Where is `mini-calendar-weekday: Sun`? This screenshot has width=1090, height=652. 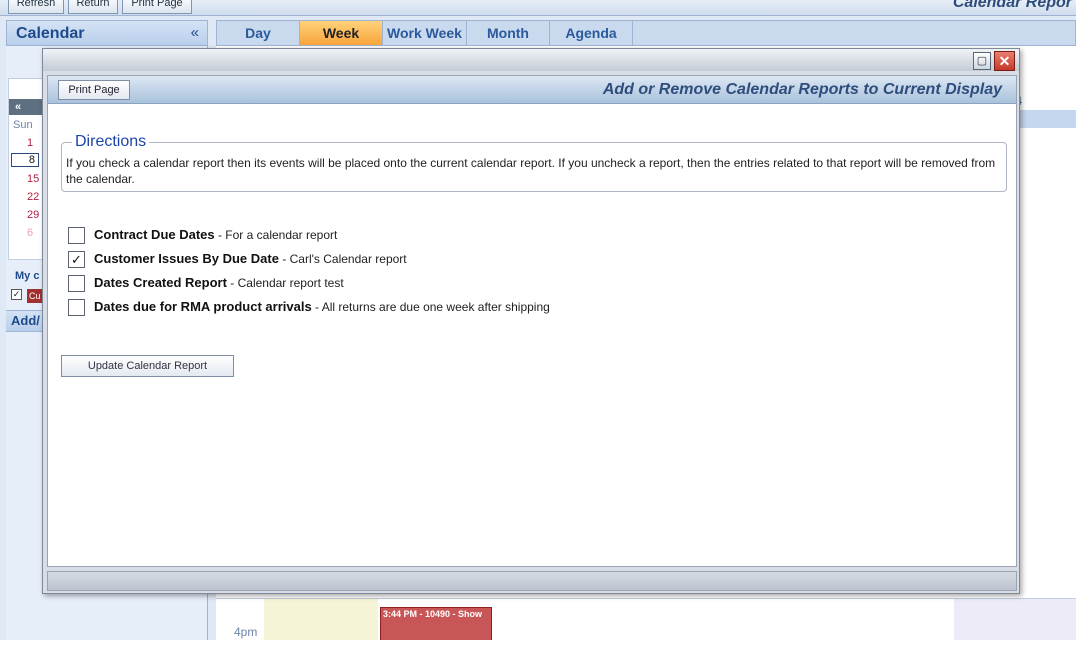 mini-calendar-weekday: Sun is located at coordinates (23, 125).